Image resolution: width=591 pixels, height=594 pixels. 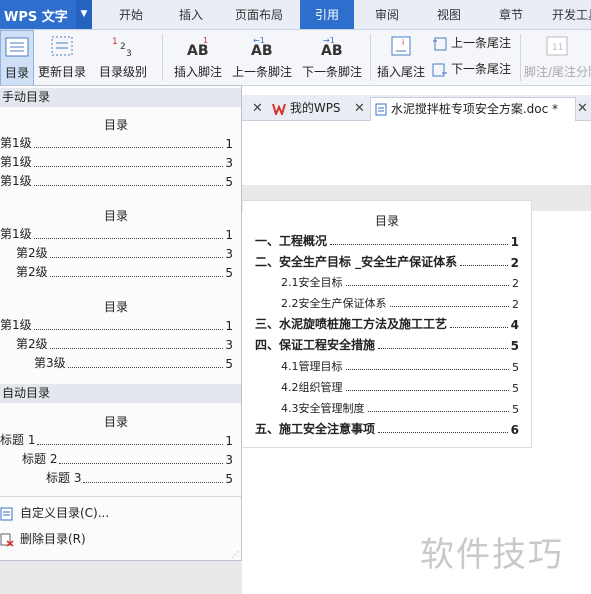 I want to click on update-toc-button: 更新目录, so click(x=62, y=57).